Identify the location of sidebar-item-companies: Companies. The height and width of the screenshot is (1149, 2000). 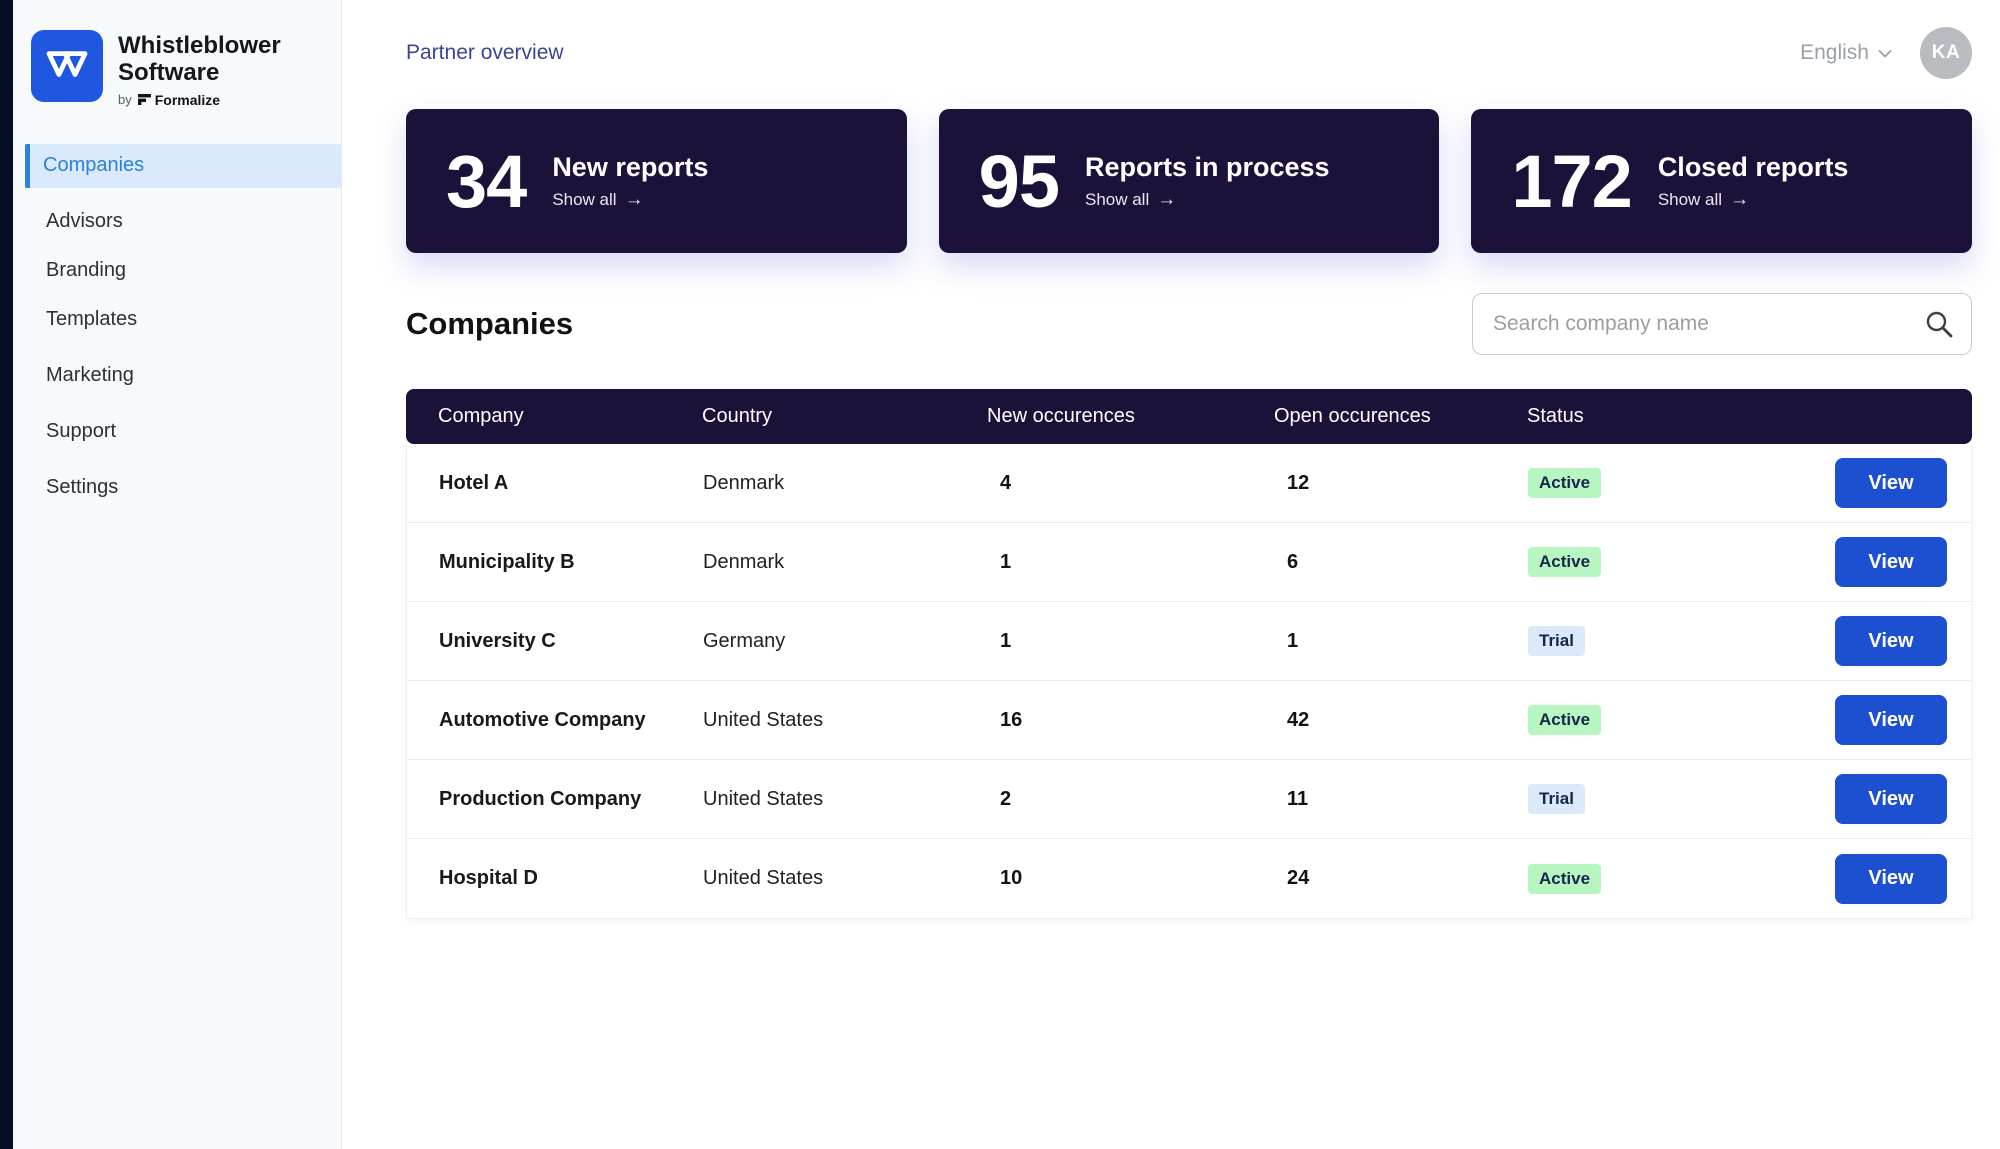
(183, 165).